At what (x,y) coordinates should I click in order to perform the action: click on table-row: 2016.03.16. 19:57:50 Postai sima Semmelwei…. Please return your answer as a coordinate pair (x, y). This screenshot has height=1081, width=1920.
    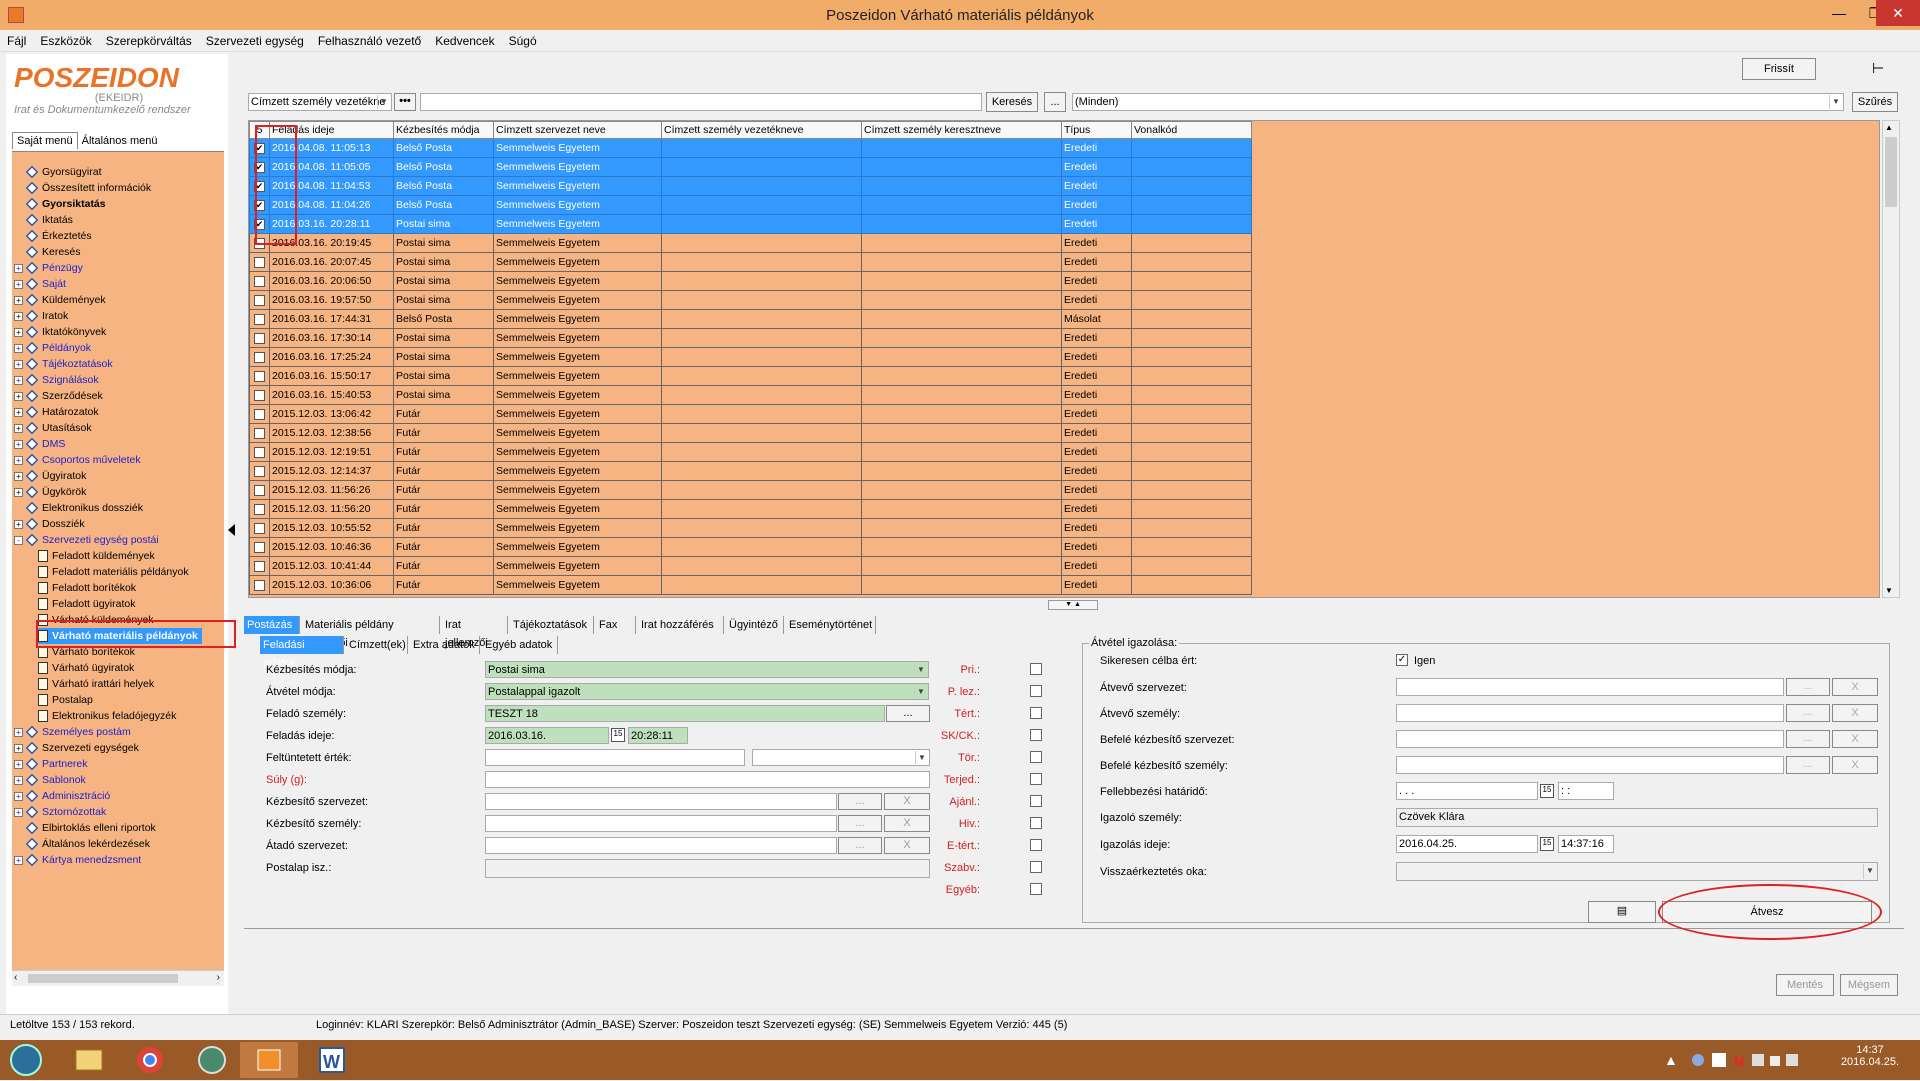
    Looking at the image, I should click on (750, 300).